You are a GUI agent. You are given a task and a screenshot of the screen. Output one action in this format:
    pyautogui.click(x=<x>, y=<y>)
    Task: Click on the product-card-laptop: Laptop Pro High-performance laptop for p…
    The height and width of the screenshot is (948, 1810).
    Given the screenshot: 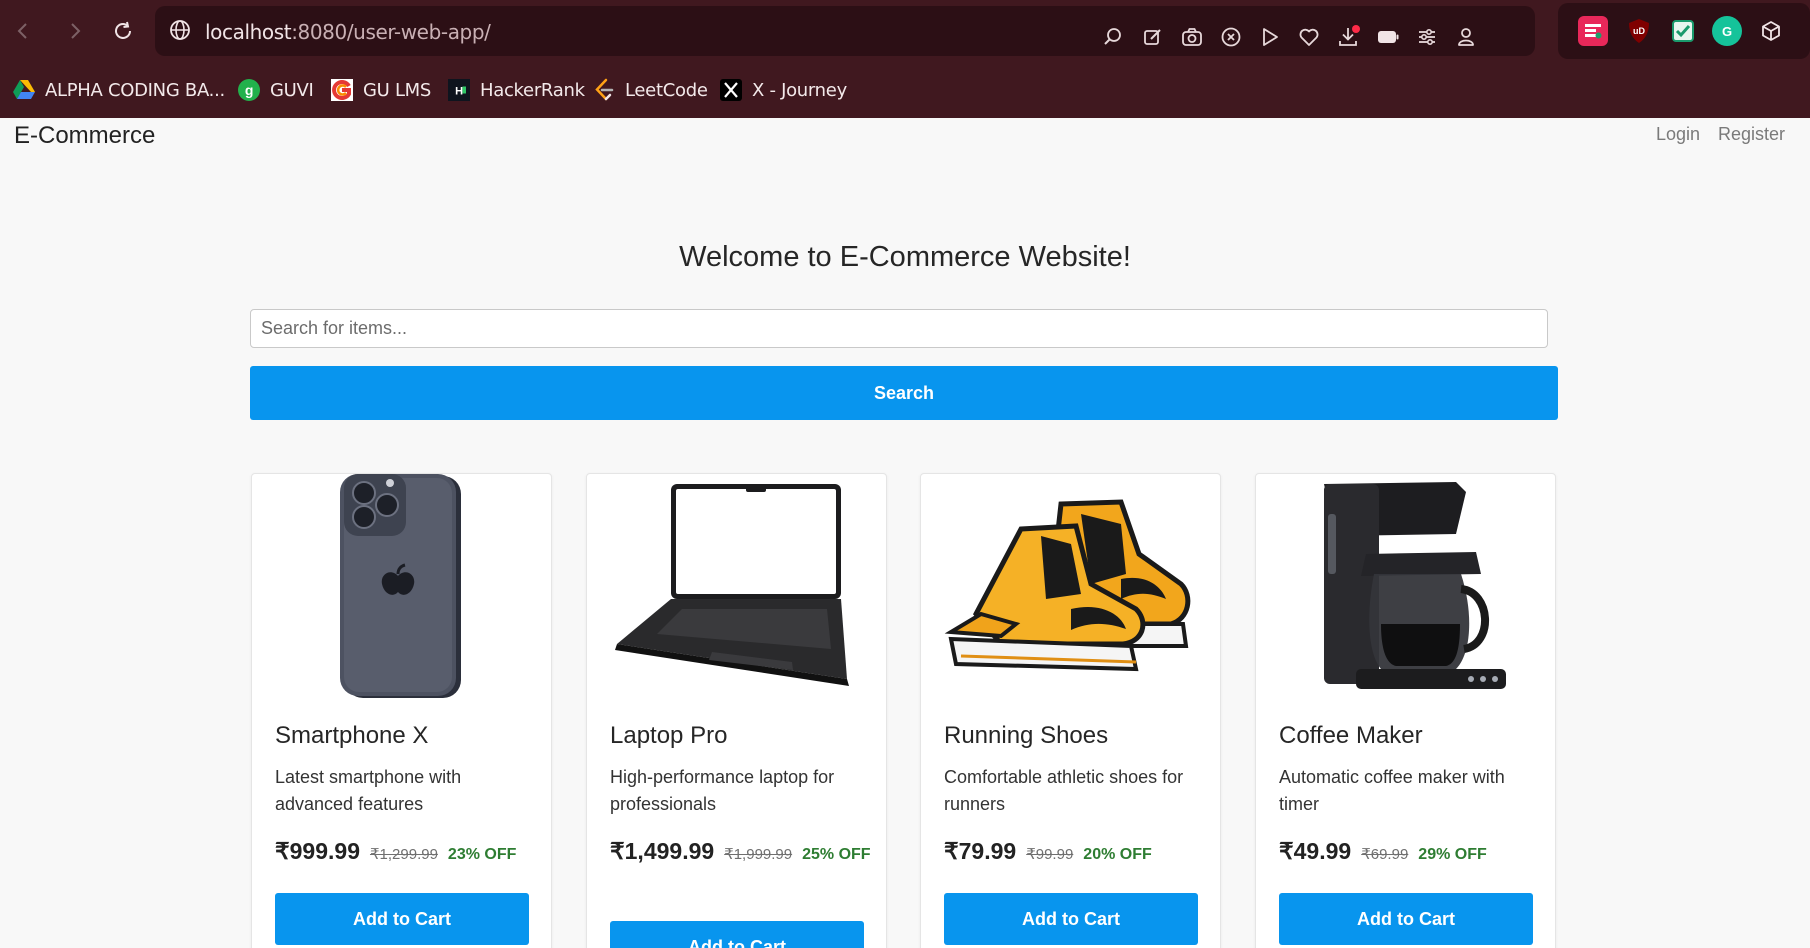 What is the action you would take?
    pyautogui.click(x=736, y=710)
    